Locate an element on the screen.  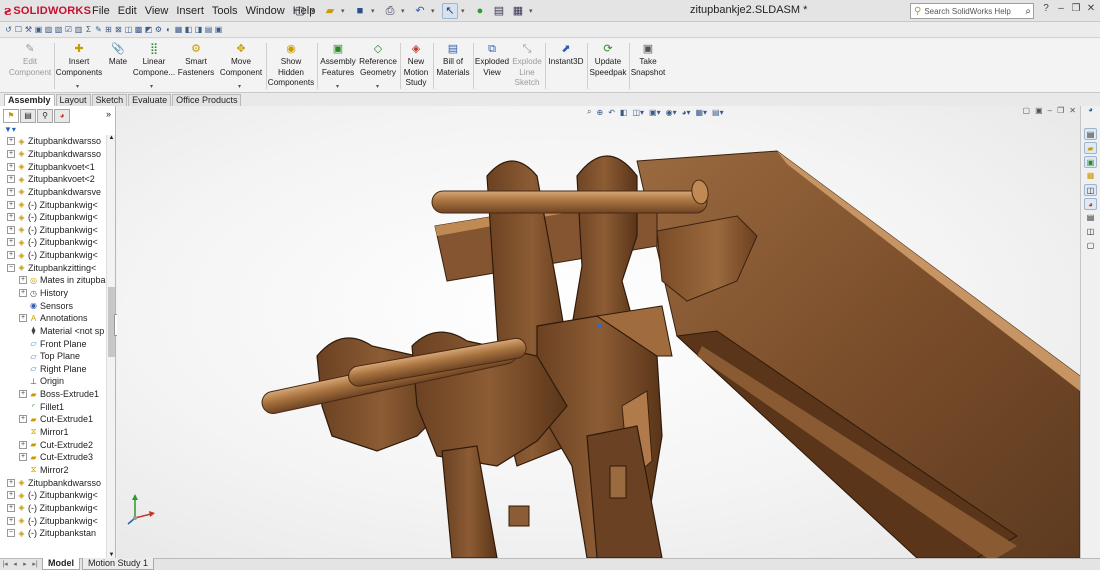
toolbar-icon-12: ⊠ is located at coordinates (118, 30).